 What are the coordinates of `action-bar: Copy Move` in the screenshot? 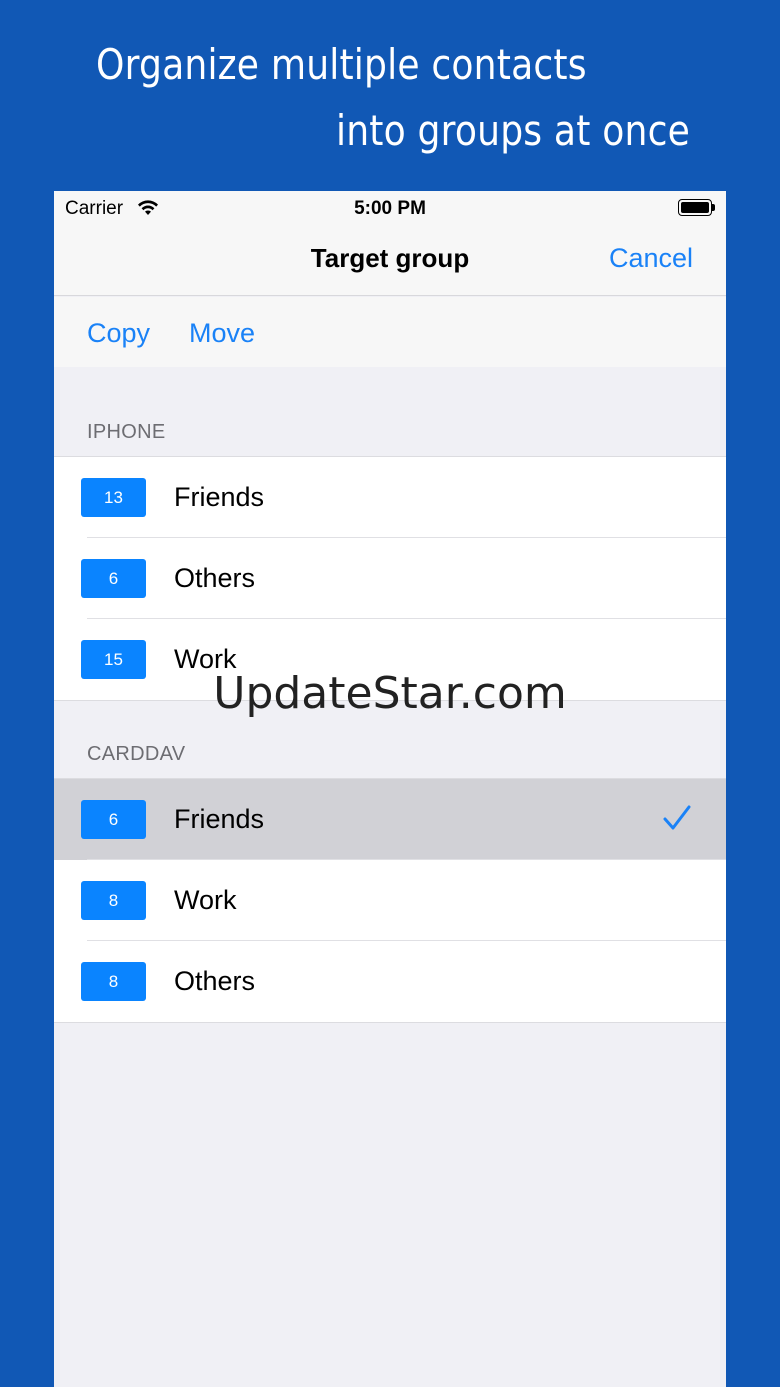 It's located at (390, 332).